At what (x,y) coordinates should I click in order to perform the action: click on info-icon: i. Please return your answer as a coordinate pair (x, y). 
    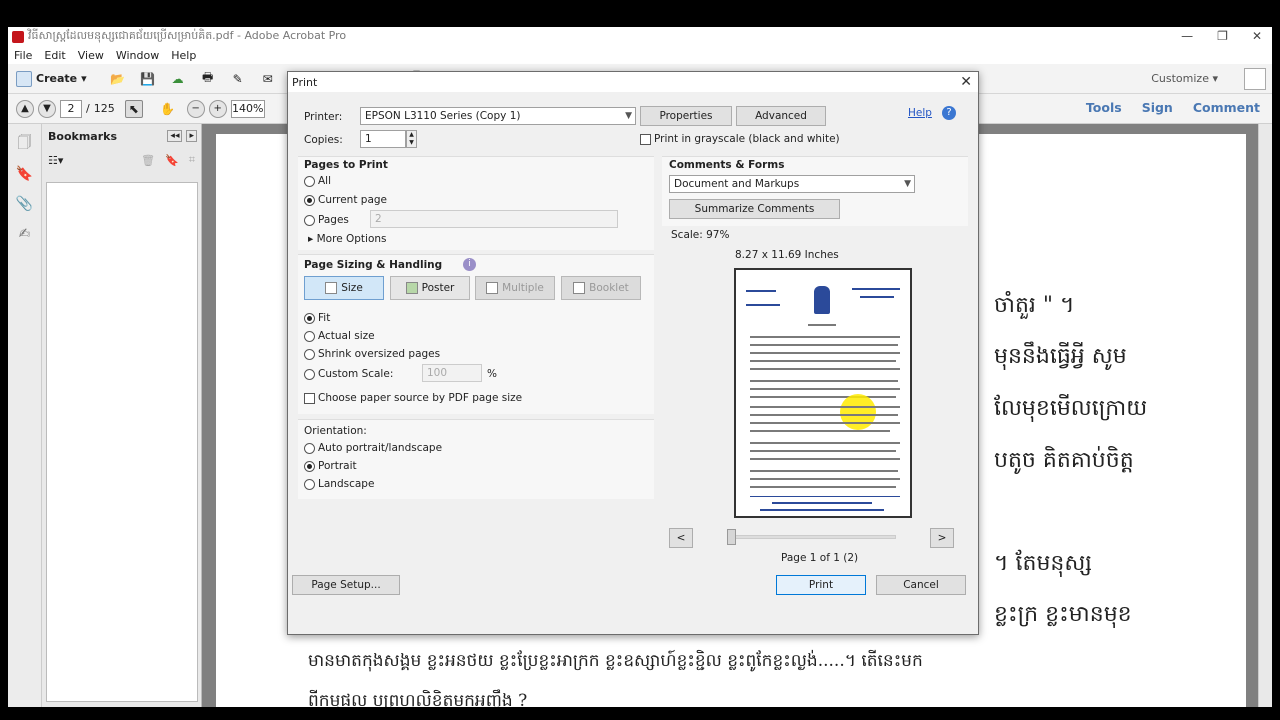
    Looking at the image, I should click on (469, 264).